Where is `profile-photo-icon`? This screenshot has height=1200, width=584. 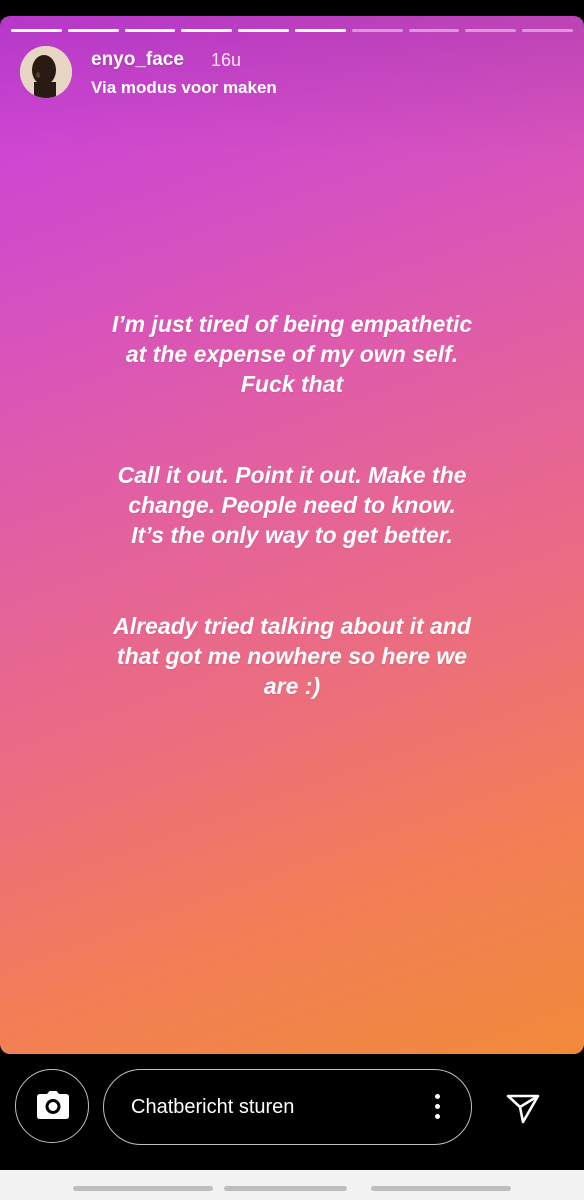 profile-photo-icon is located at coordinates (46, 72).